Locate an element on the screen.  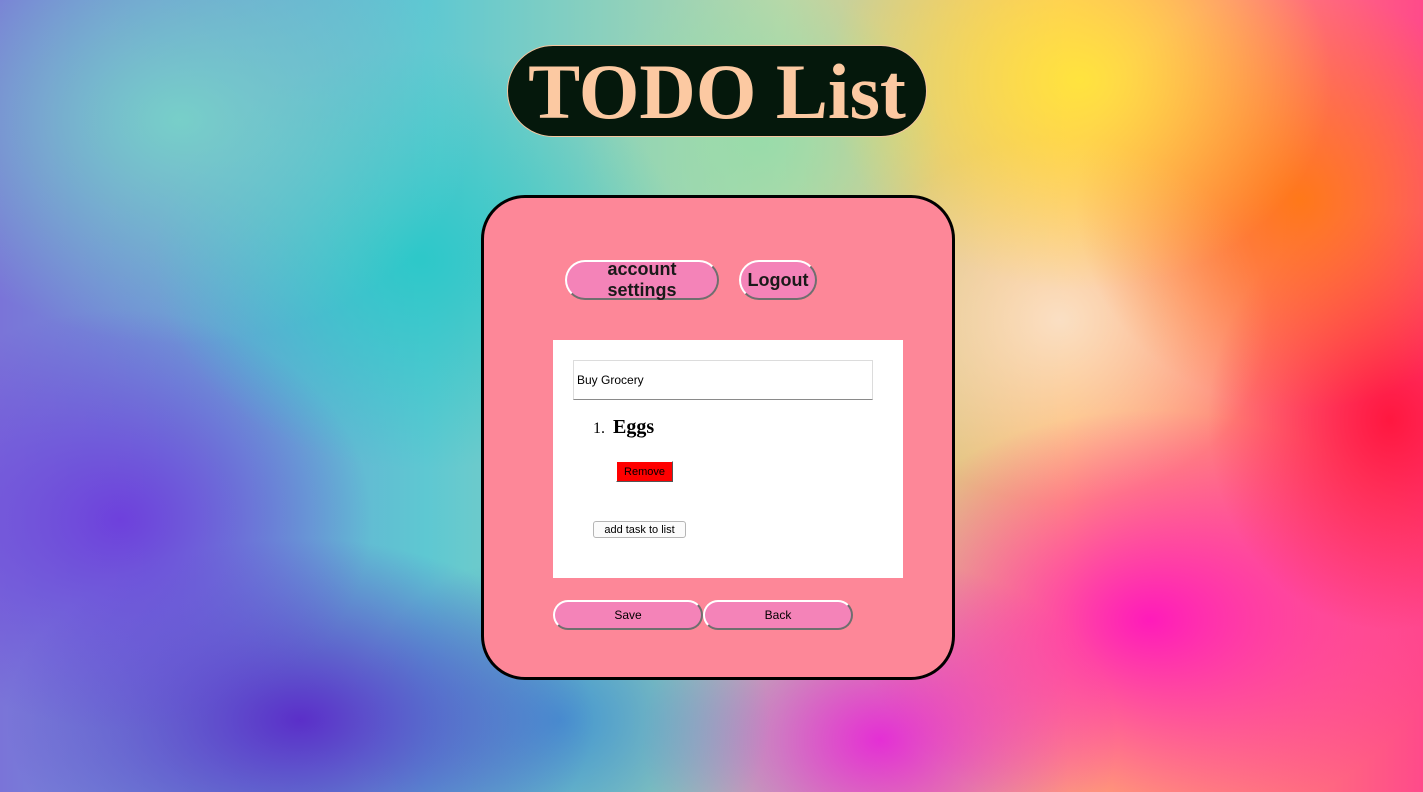
page-title: TODO List is located at coordinates (717, 91).